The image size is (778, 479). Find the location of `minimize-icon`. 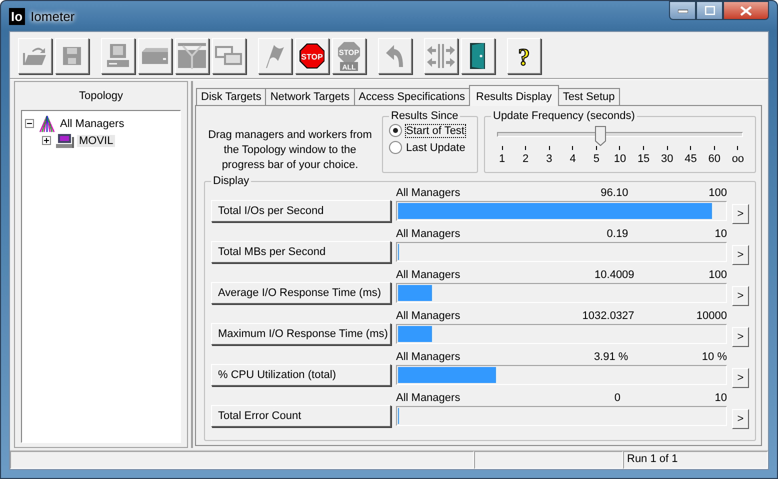

minimize-icon is located at coordinates (683, 10).